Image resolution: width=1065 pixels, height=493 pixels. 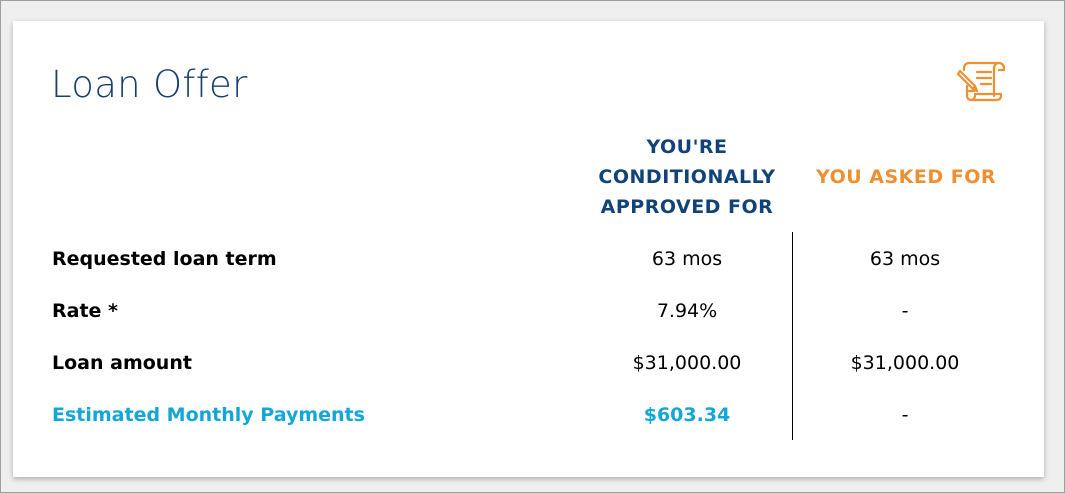 What do you see at coordinates (85, 311) in the screenshot?
I see `row-label-rate: Rate *` at bounding box center [85, 311].